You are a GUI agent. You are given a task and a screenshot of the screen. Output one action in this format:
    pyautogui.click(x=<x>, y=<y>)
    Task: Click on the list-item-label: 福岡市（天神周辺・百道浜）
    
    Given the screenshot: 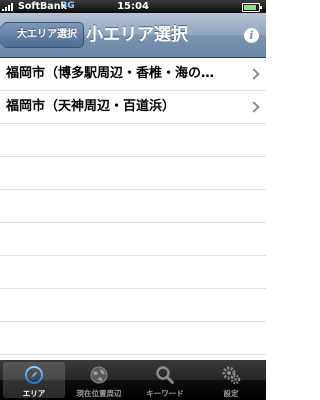 What is the action you would take?
    pyautogui.click(x=91, y=106)
    